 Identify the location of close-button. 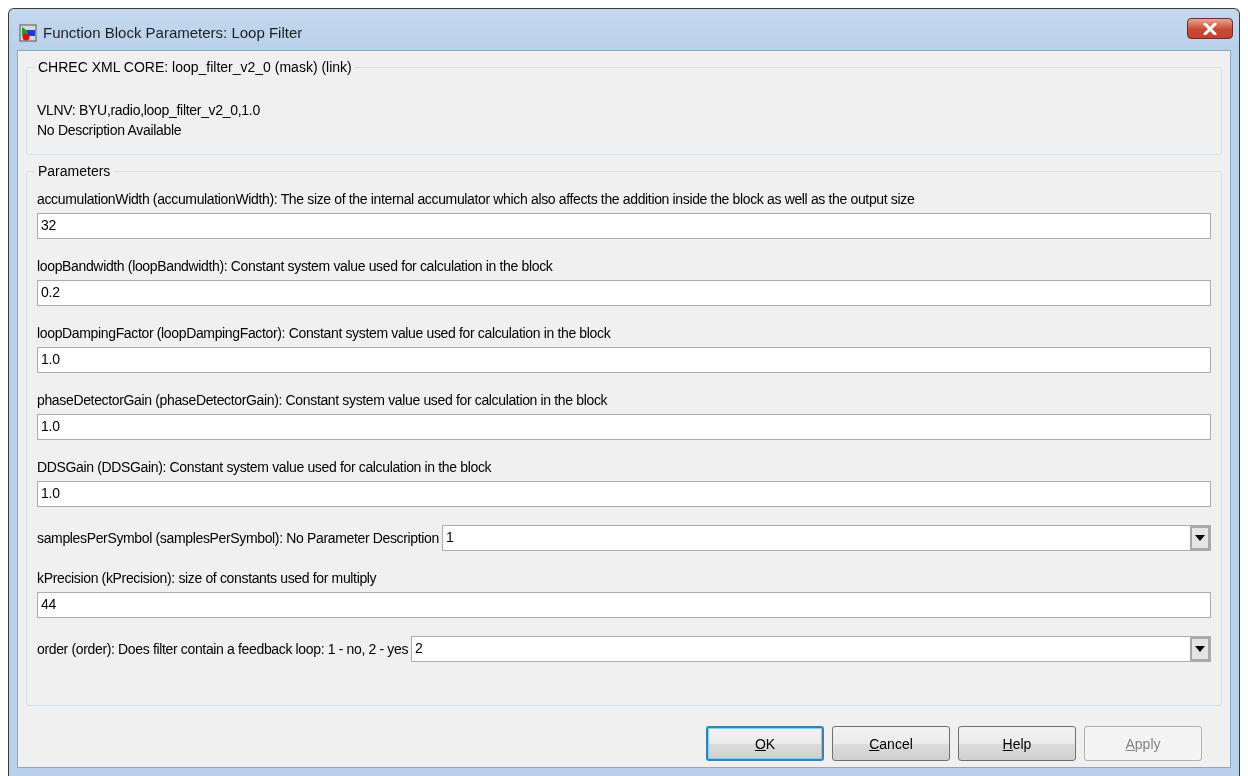
(1210, 28).